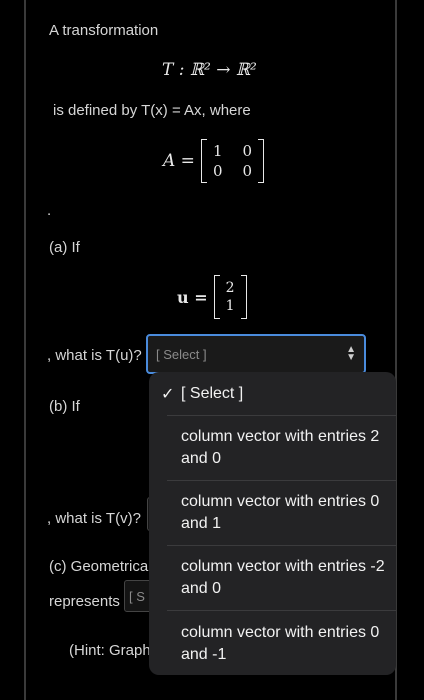 The width and height of the screenshot is (424, 700). Describe the element at coordinates (104, 30) in the screenshot. I see `intro-text: A transformation` at that location.